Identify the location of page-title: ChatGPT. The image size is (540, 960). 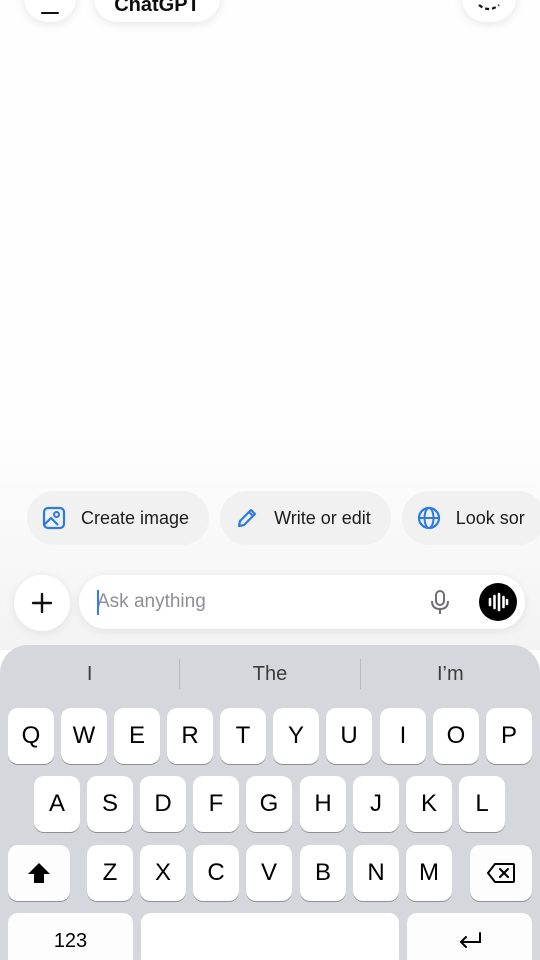
(157, 8).